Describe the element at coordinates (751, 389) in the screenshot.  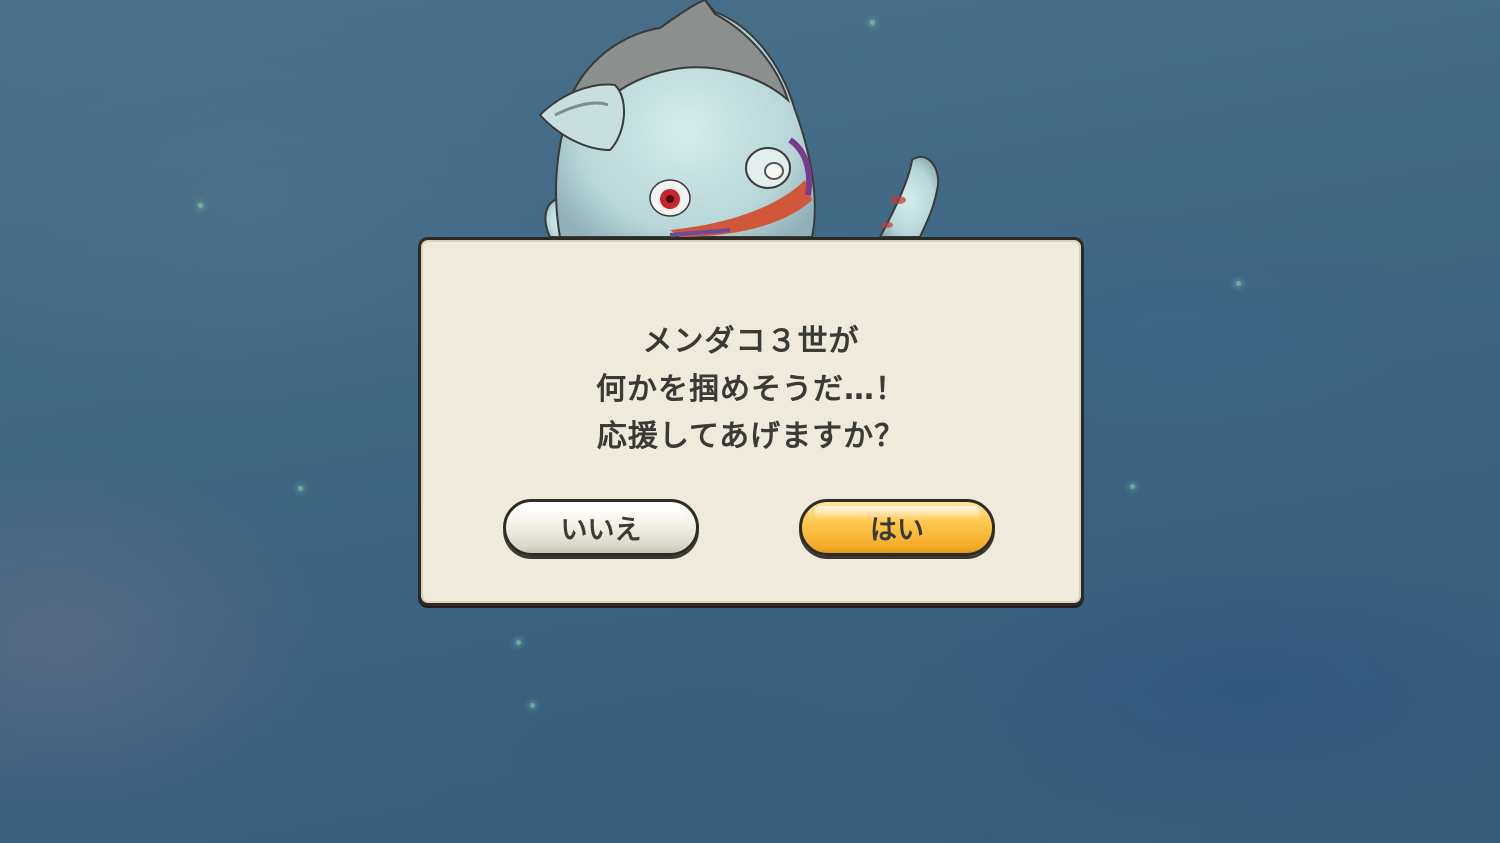
I see `dialog-message-line-2: 何かを掴めそうだ…！` at that location.